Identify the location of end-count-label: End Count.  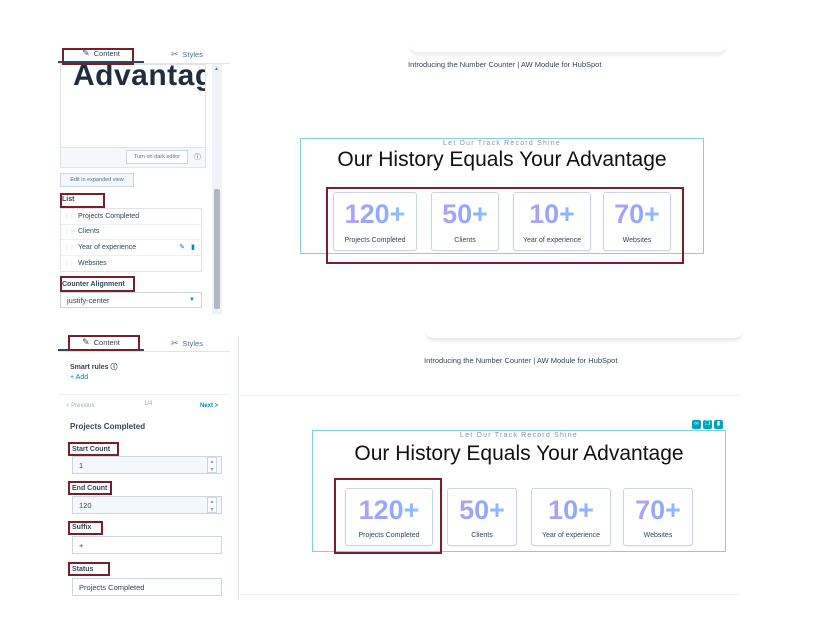
(90, 488).